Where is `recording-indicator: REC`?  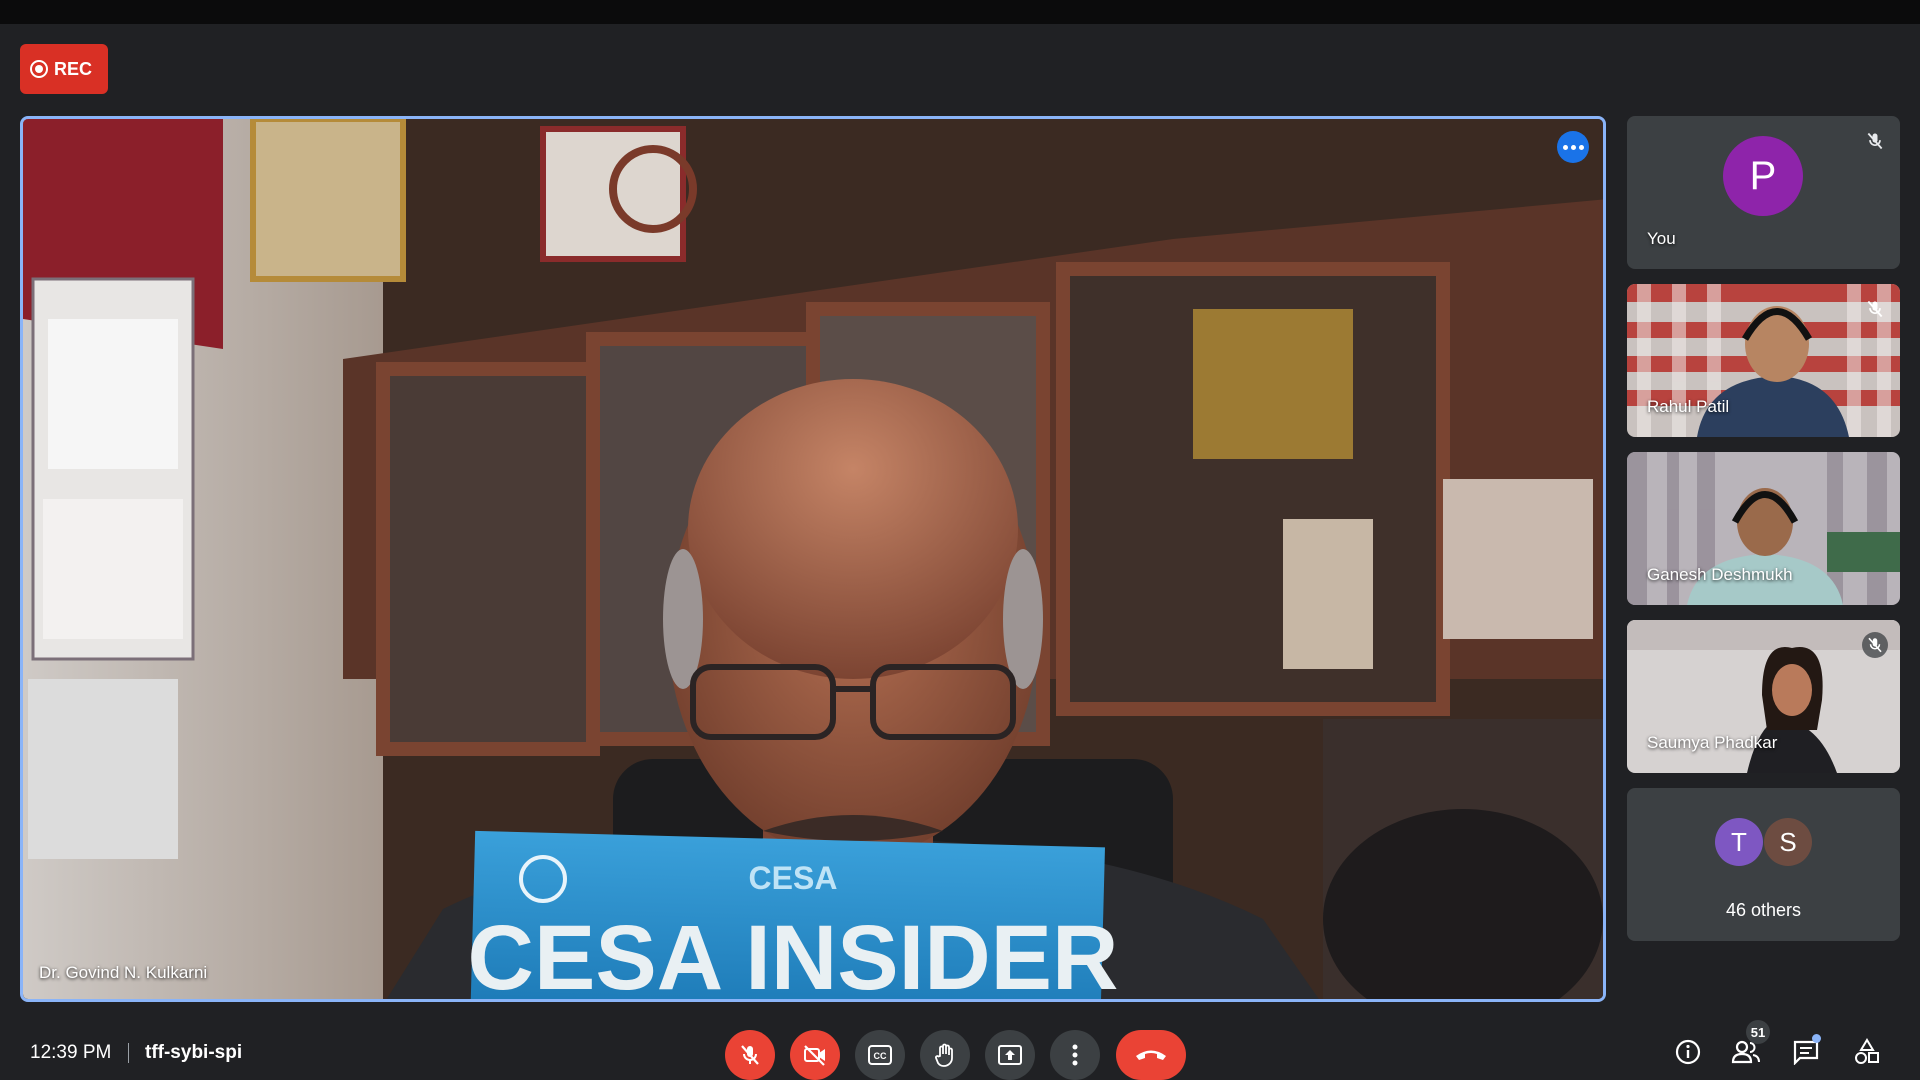 recording-indicator: REC is located at coordinates (64, 69).